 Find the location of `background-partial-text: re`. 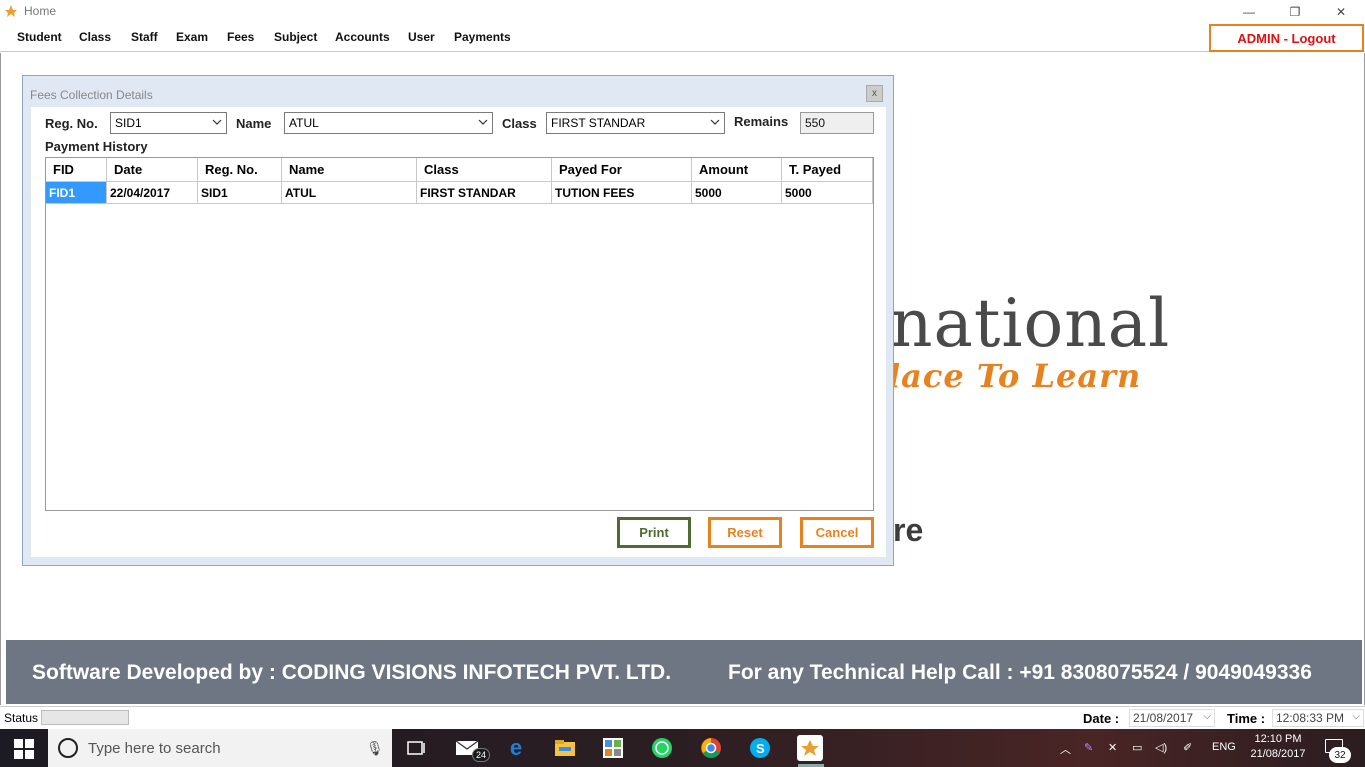

background-partial-text: re is located at coordinates (908, 530).